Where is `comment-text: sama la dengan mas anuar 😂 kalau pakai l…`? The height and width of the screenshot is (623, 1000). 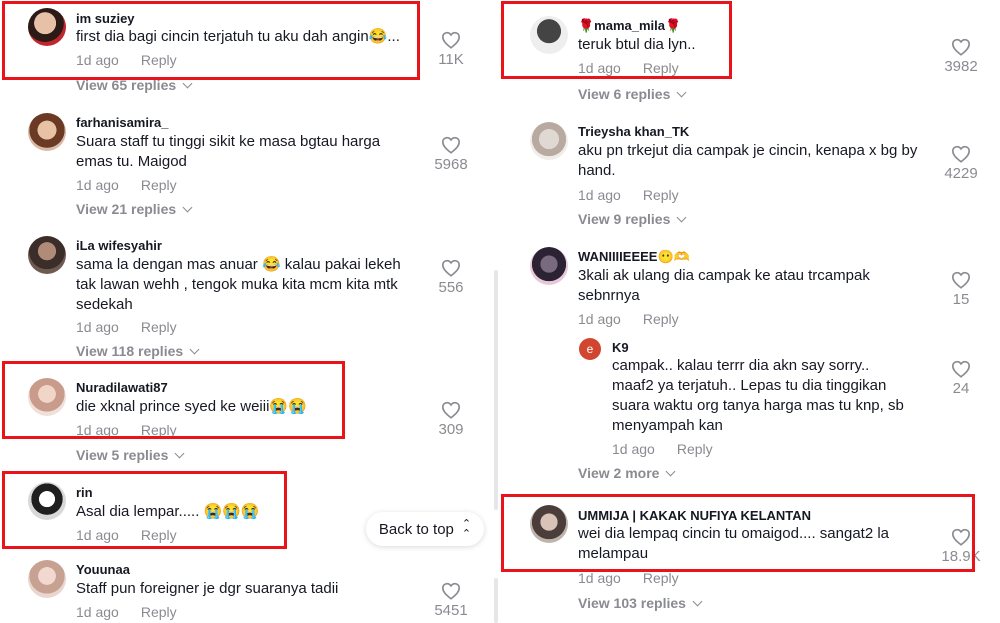 comment-text: sama la dengan mas anuar 😂 kalau pakai l… is located at coordinates (238, 284).